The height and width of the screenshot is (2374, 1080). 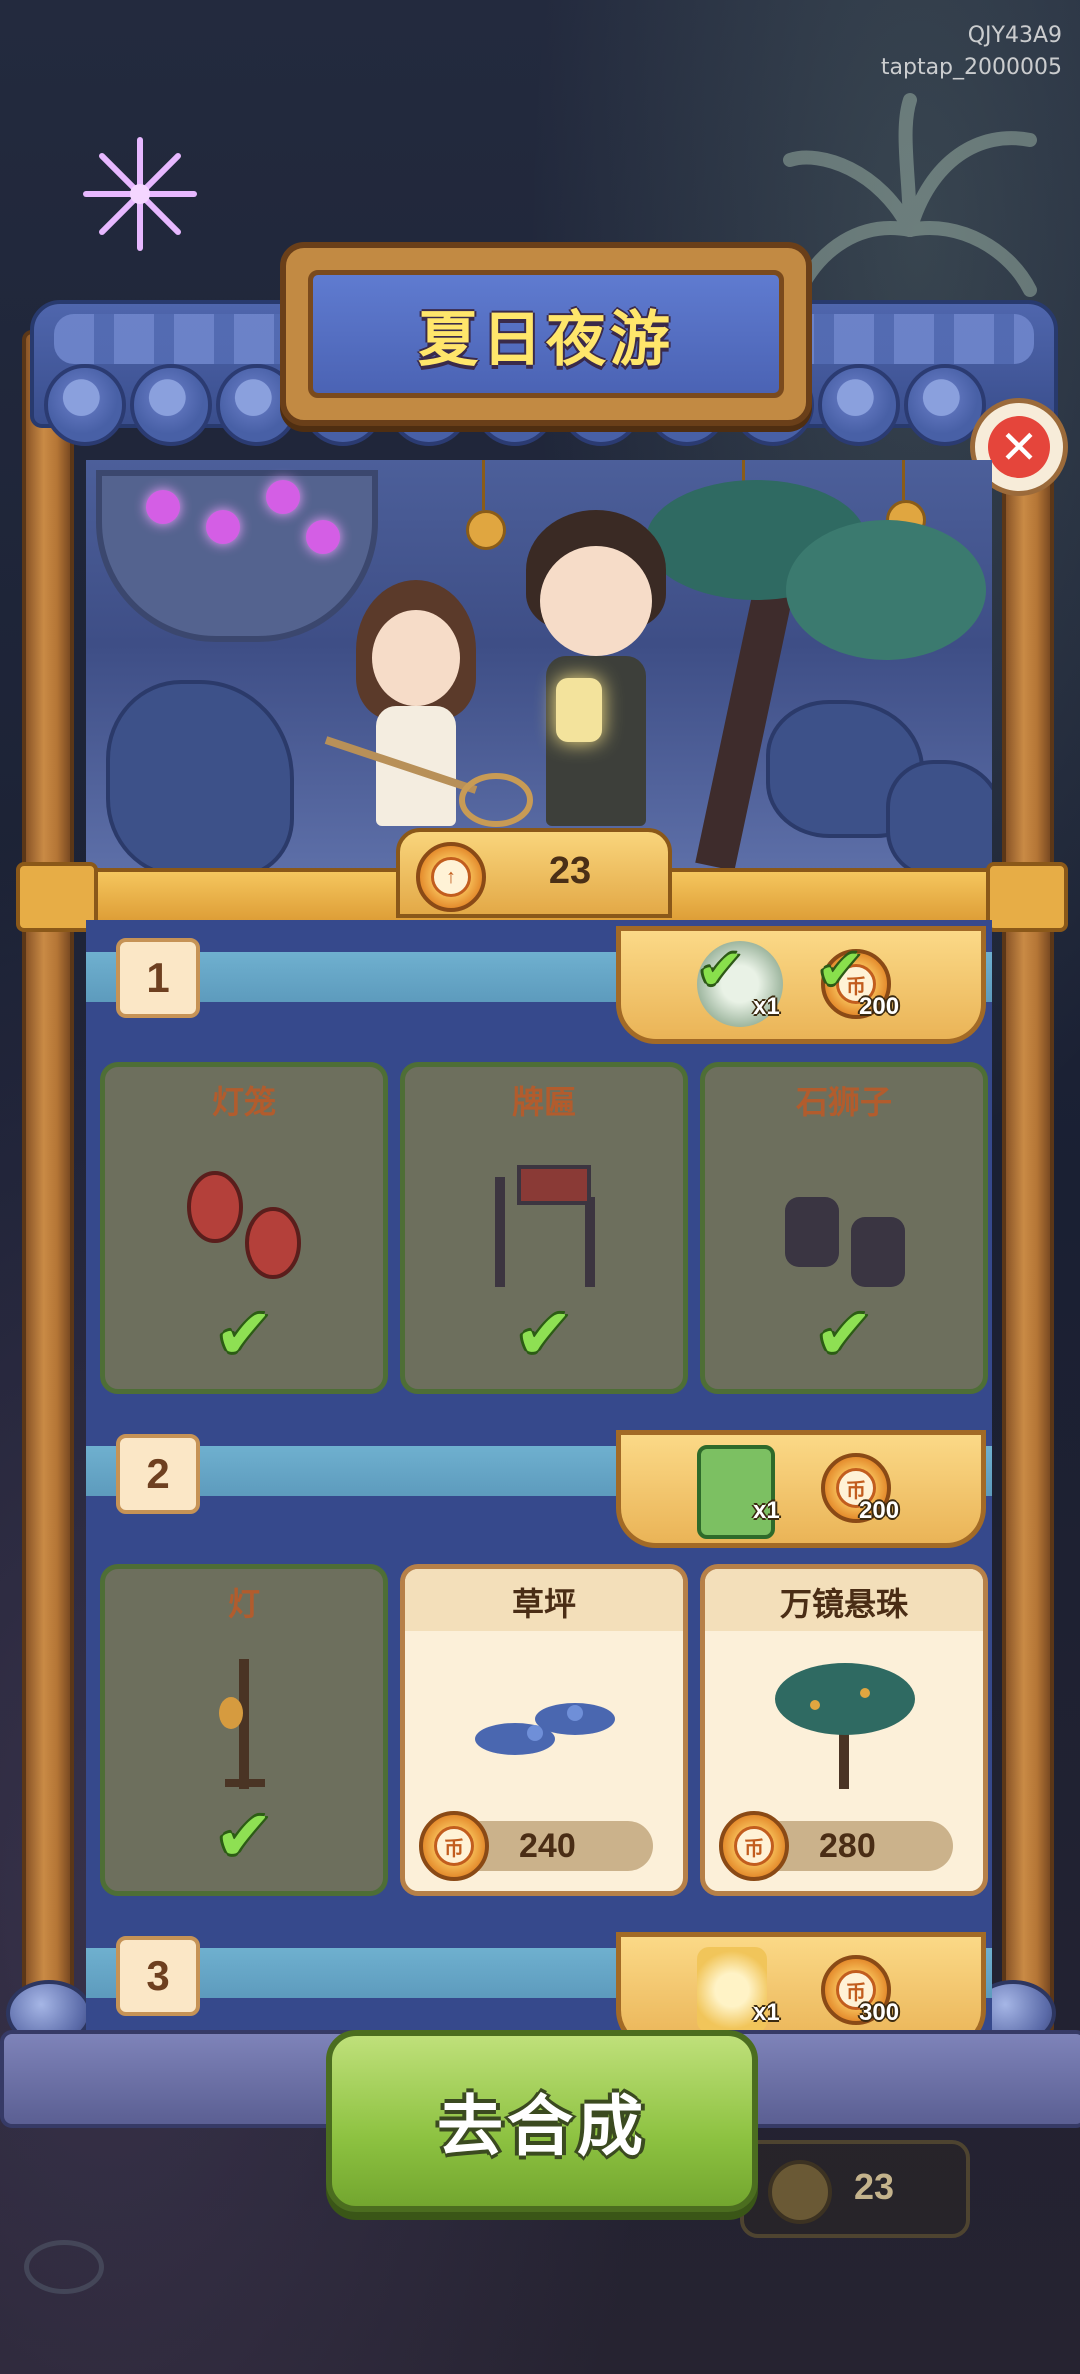 I want to click on token-glyph: ↑, so click(x=451, y=877).